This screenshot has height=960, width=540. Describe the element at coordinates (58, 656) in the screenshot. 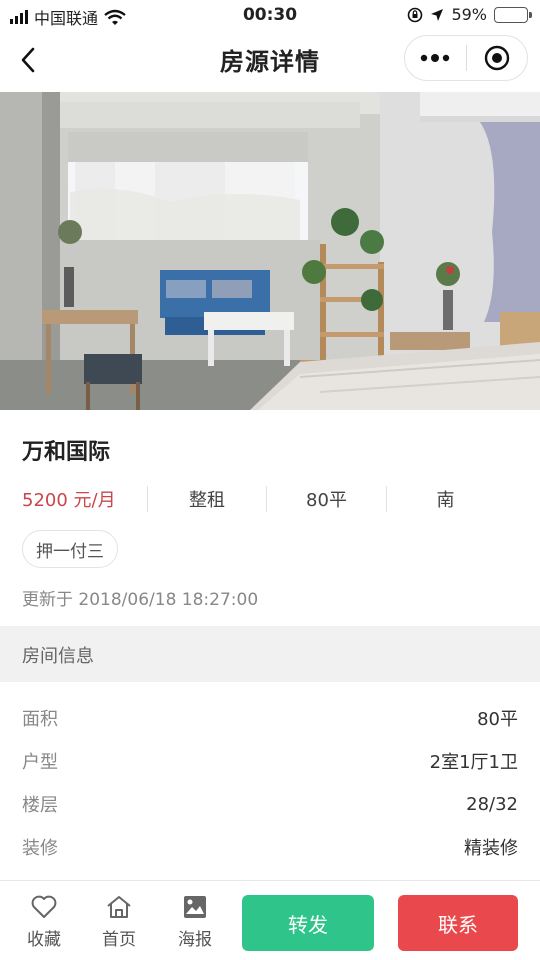

I see `room-info-title: 房间信息` at that location.